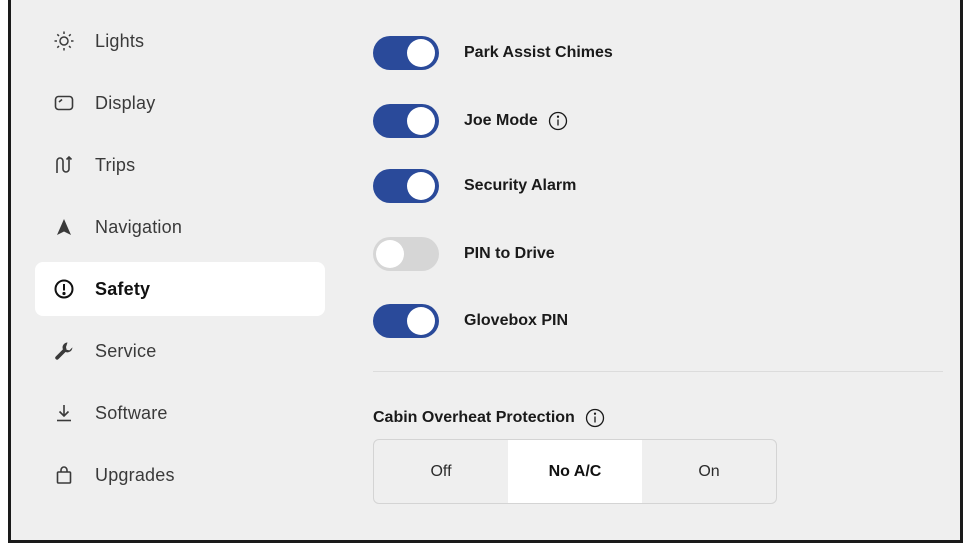 The width and height of the screenshot is (971, 543). Describe the element at coordinates (180, 41) in the screenshot. I see `sidebar-item-lights: Lights` at that location.